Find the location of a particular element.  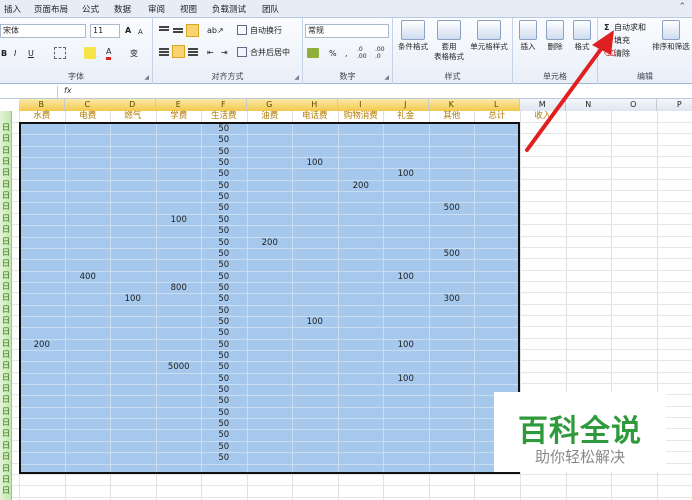

header-cell: 水费 is located at coordinates (42, 116).